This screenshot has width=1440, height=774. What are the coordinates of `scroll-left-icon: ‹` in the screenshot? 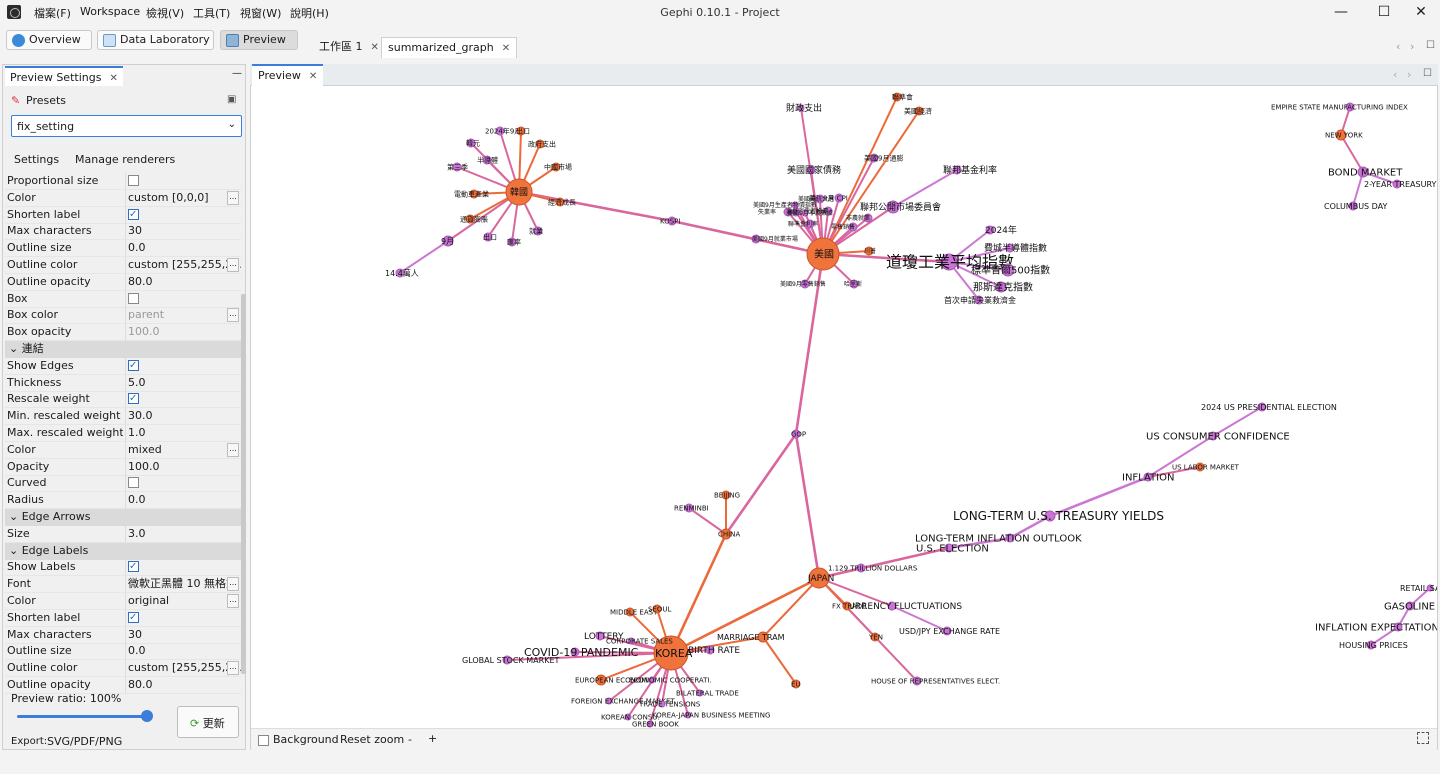 It's located at (1395, 74).